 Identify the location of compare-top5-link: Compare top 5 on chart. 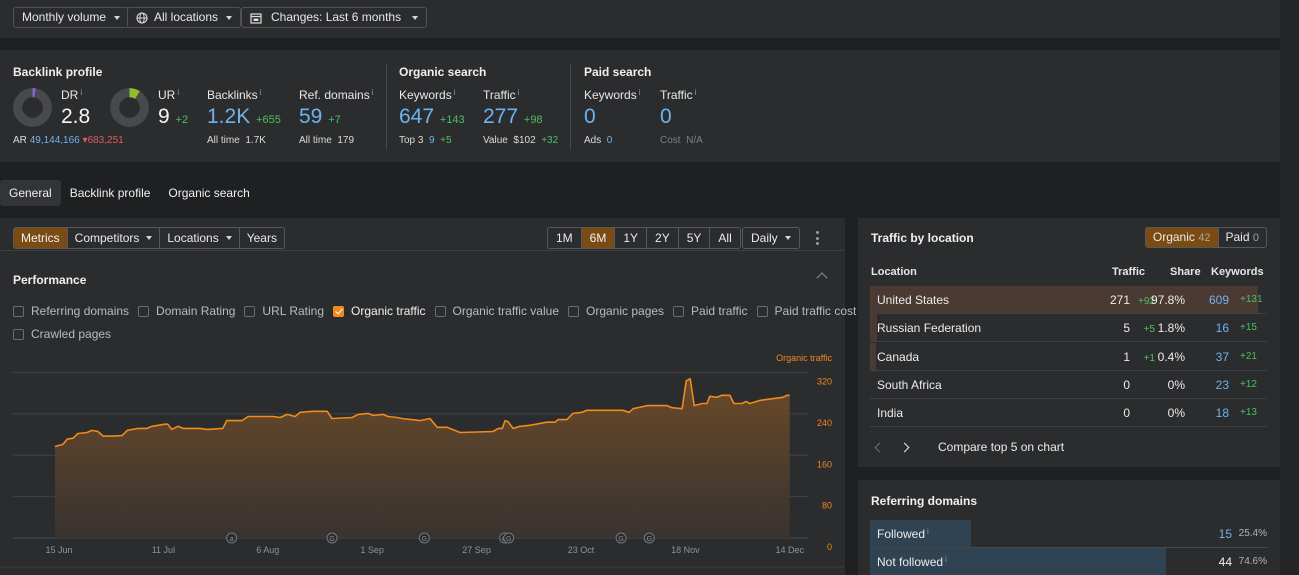
(1001, 447).